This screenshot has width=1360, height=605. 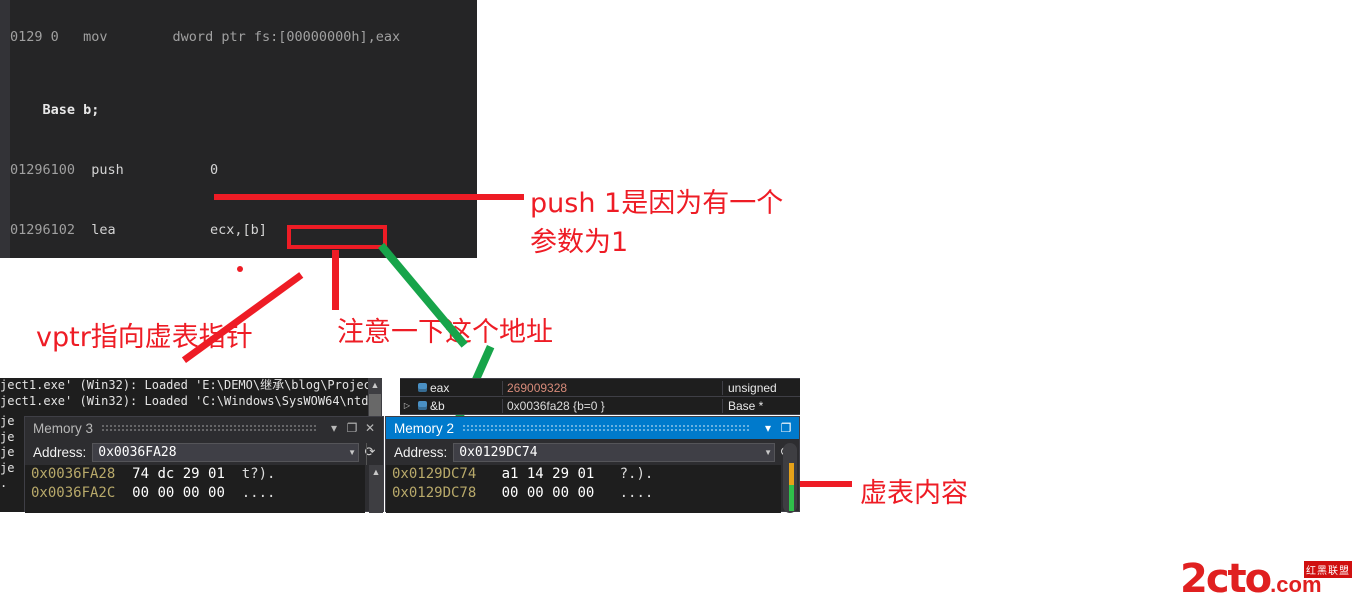 I want to click on operand: ecx,[b], so click(x=238, y=230).